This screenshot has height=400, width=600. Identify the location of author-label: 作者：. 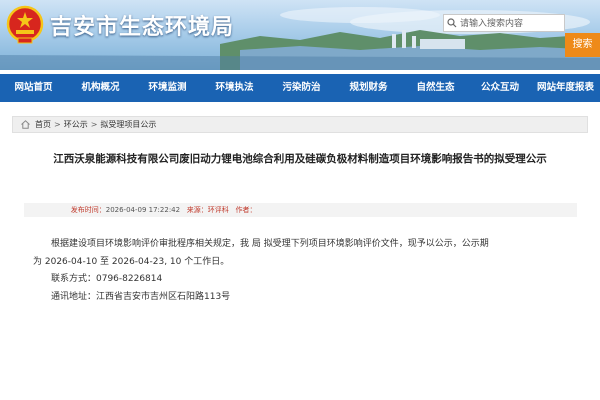
(246, 210).